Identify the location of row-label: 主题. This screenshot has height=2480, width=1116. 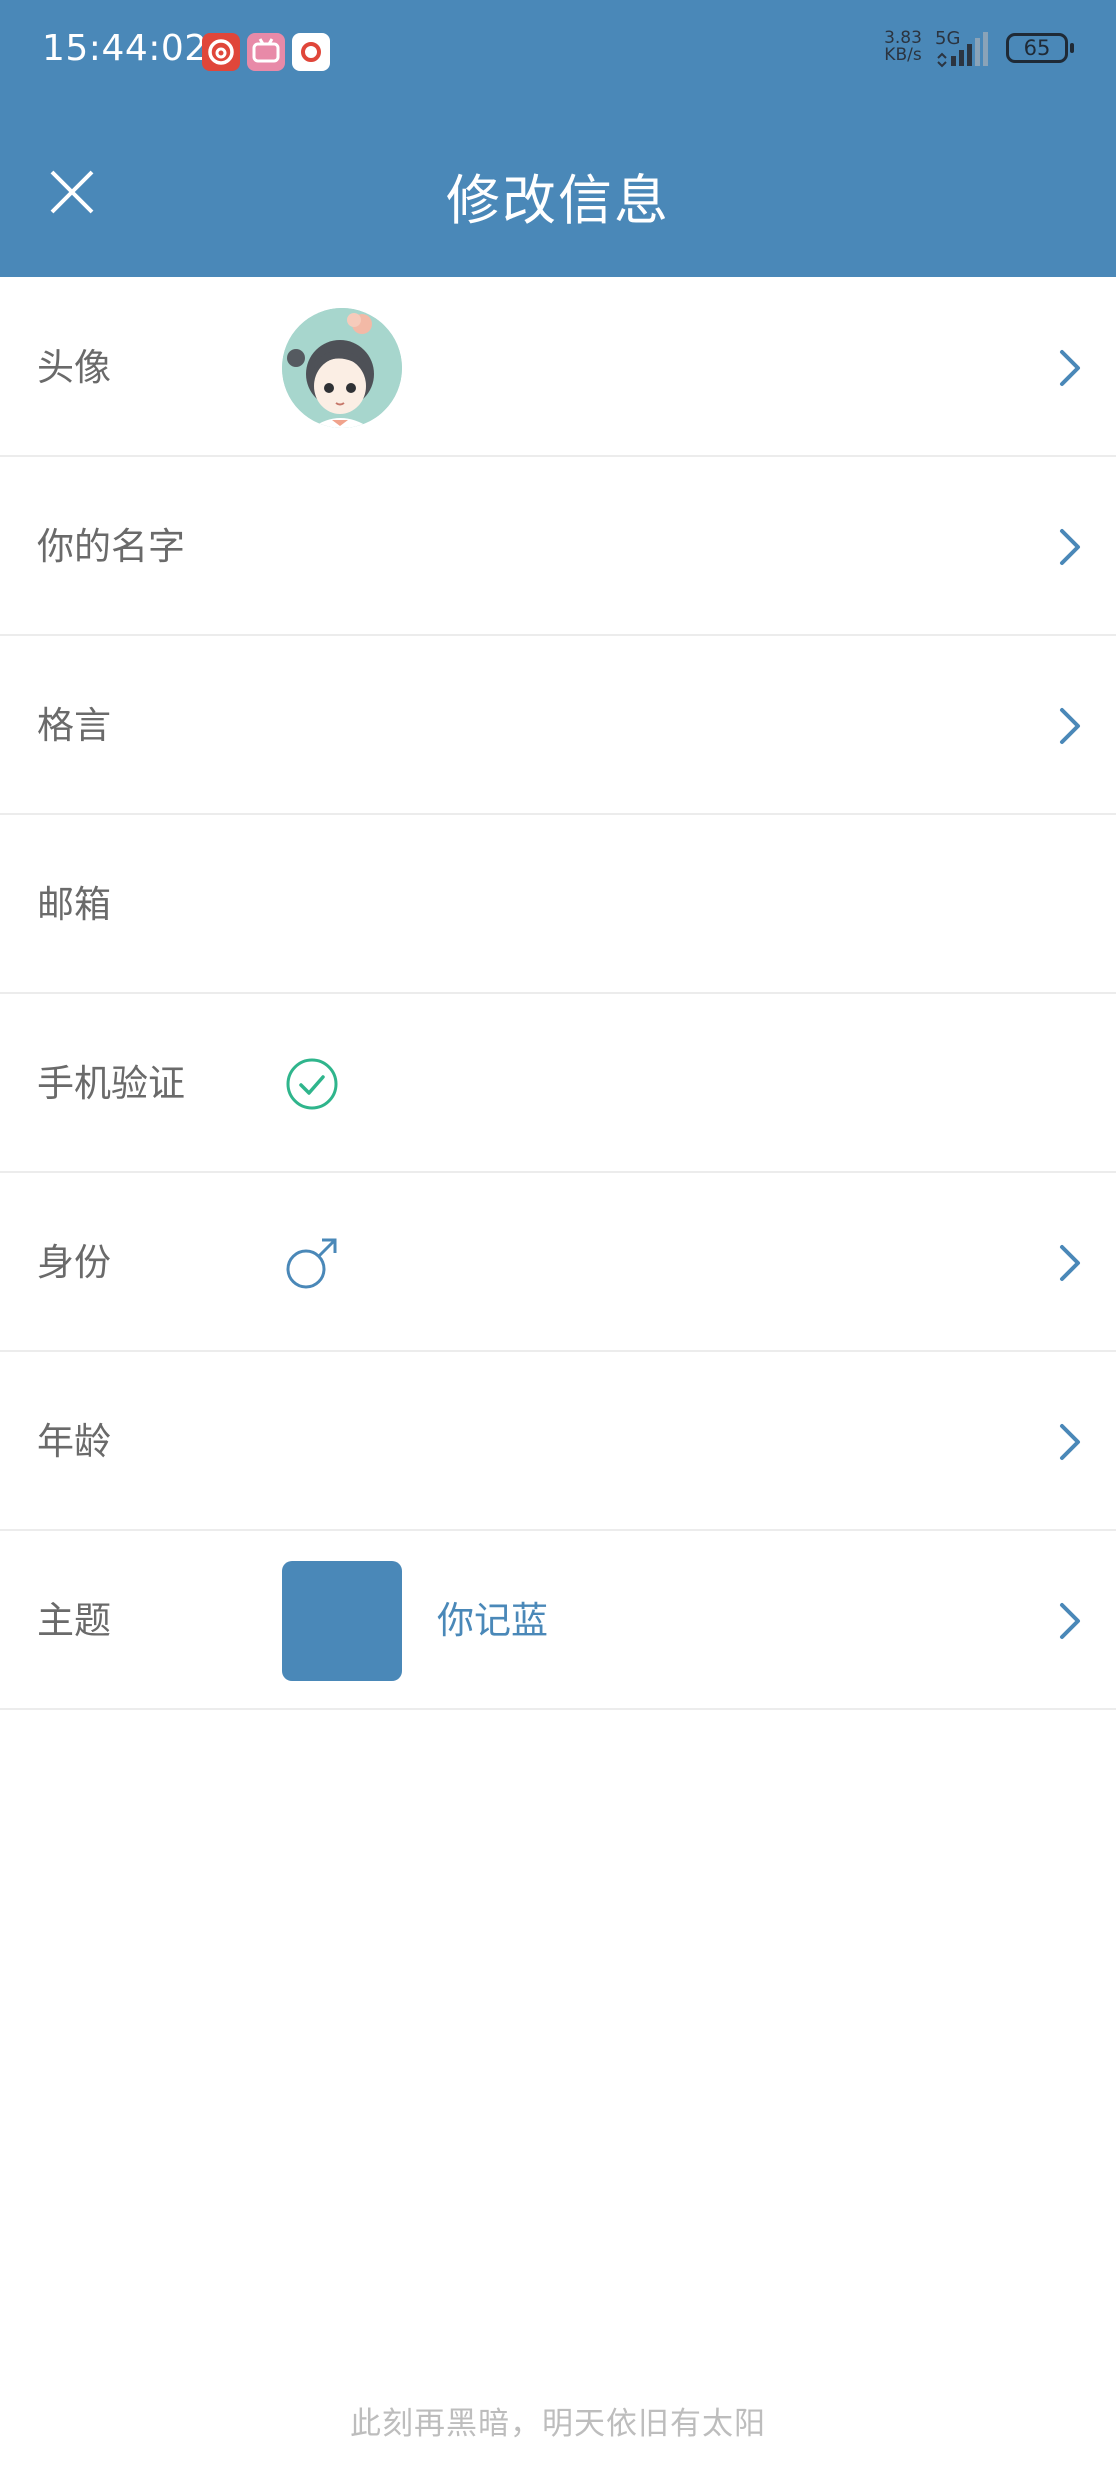
(74, 1620).